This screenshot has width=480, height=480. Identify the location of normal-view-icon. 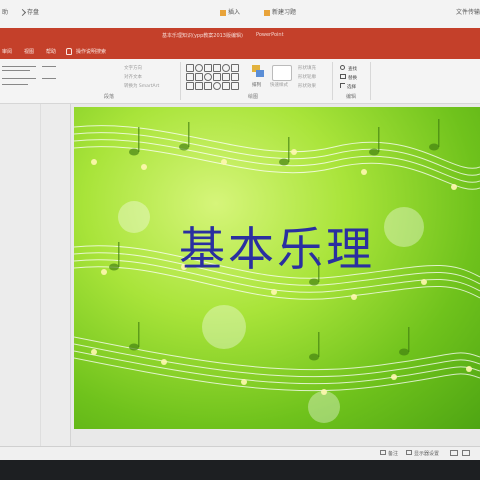
(454, 454).